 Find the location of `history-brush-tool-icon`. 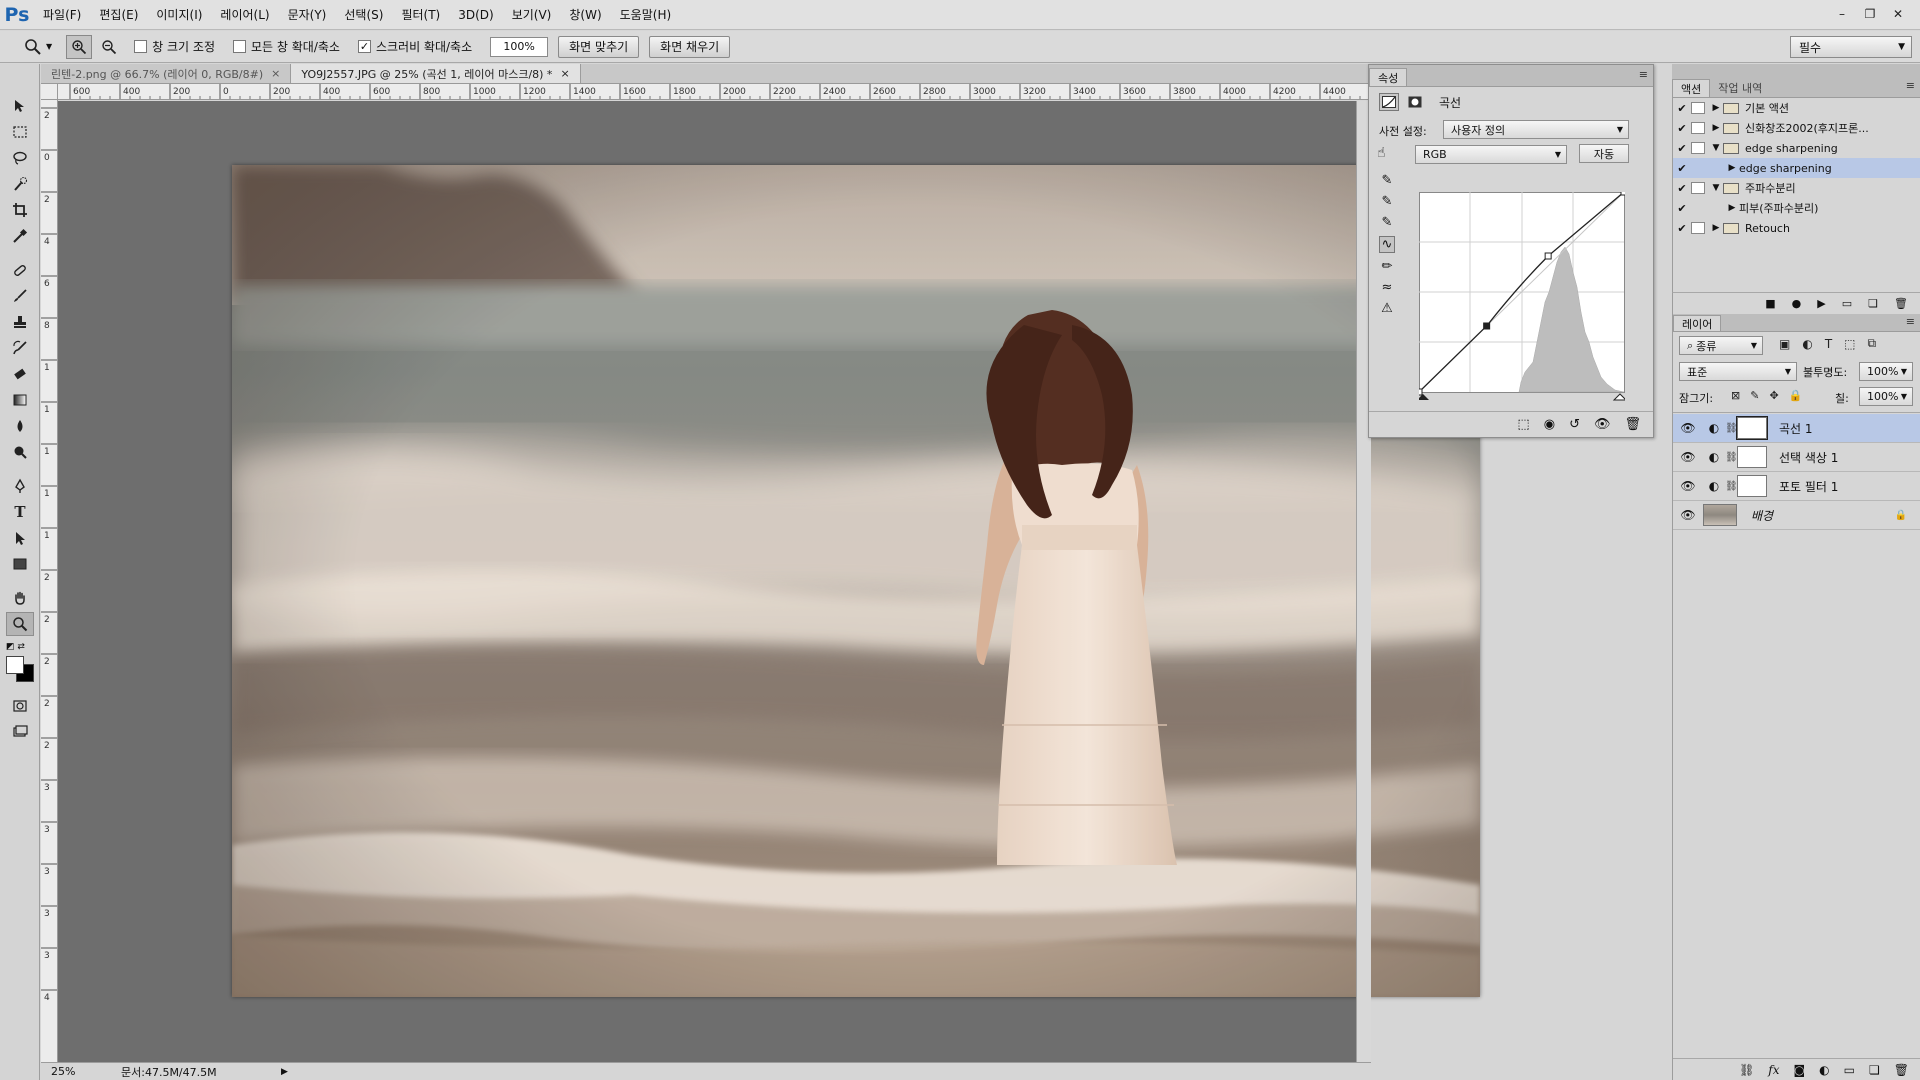

history-brush-tool-icon is located at coordinates (20, 348).